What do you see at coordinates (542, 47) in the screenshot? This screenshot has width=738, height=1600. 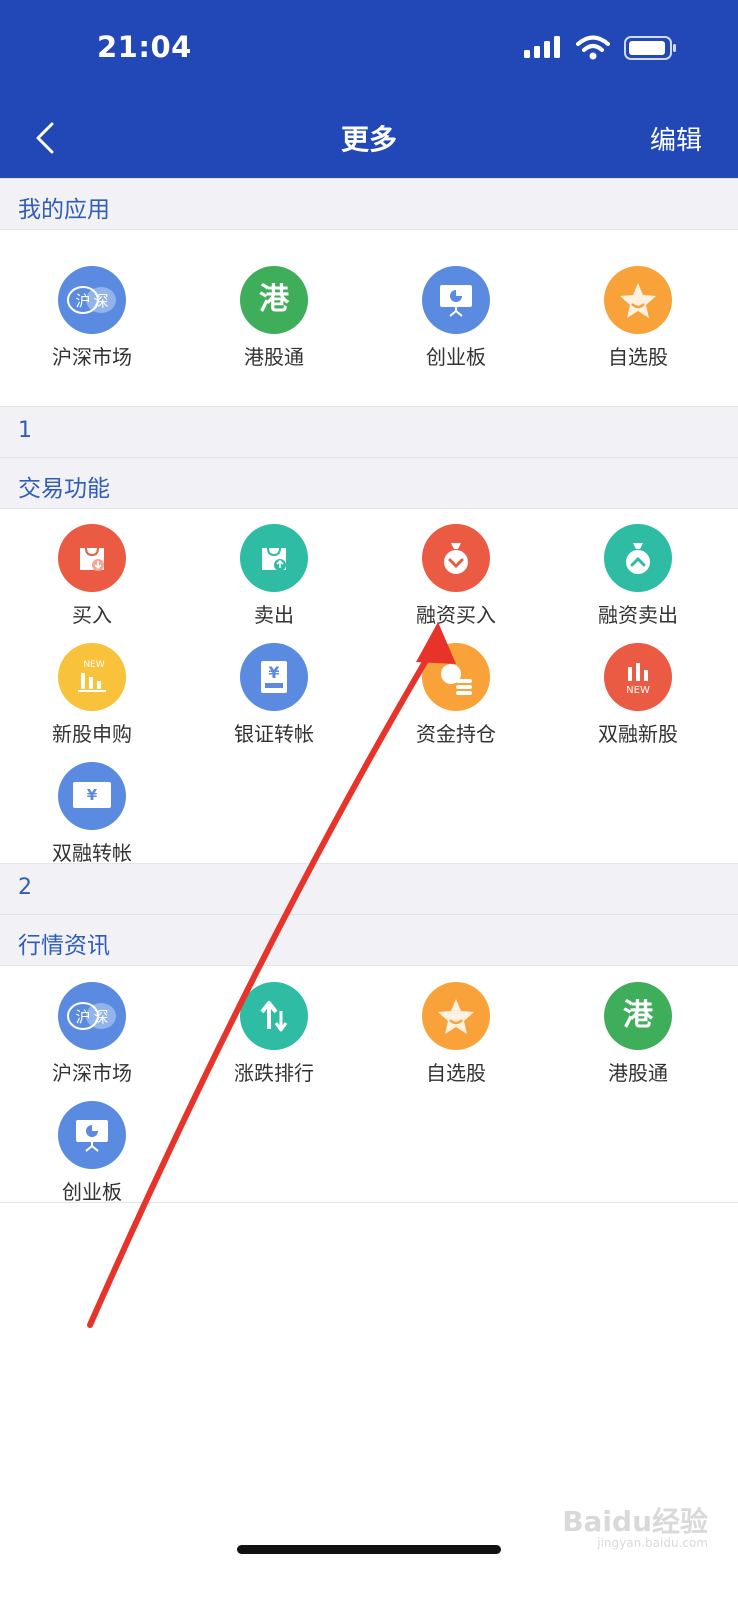 I see `signal-icon` at bounding box center [542, 47].